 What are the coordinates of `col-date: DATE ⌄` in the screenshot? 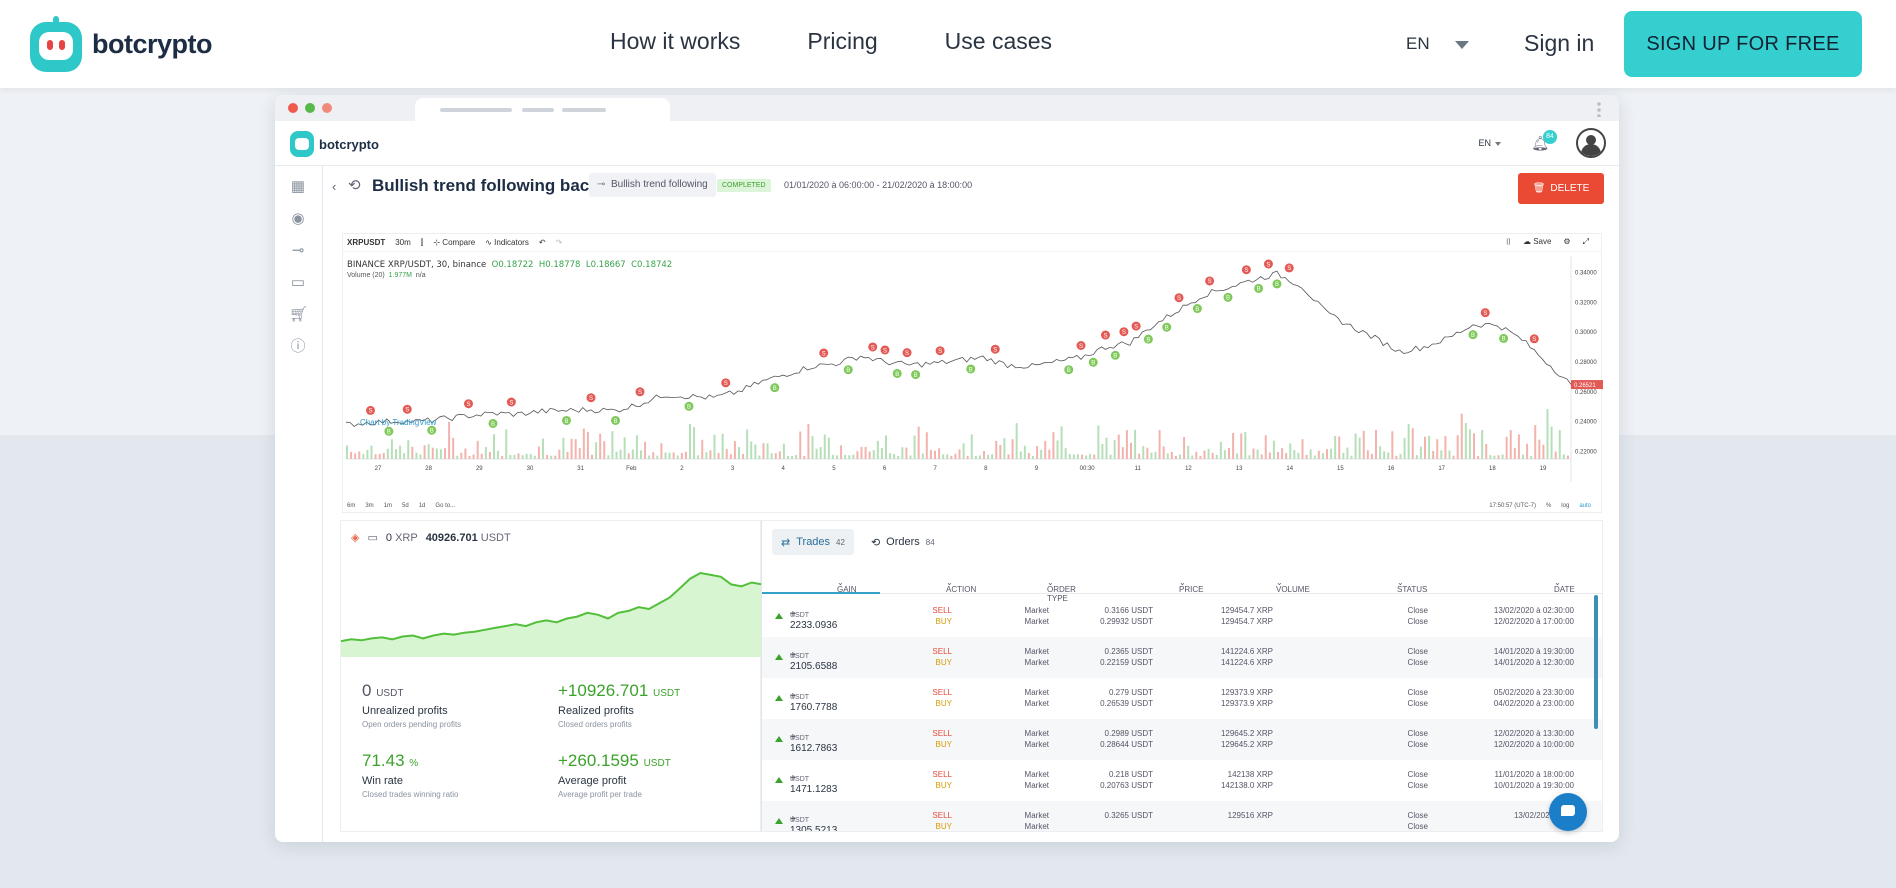 It's located at (1564, 586).